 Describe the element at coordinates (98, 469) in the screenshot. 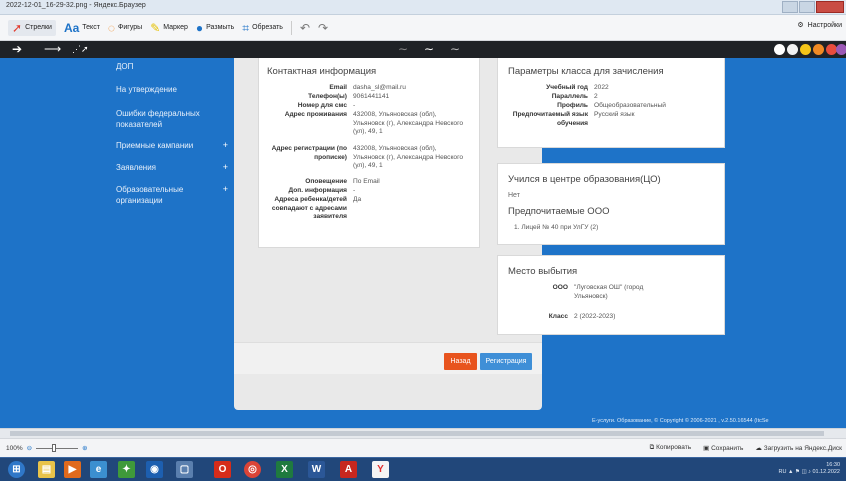

I see `ie-icon: e` at that location.